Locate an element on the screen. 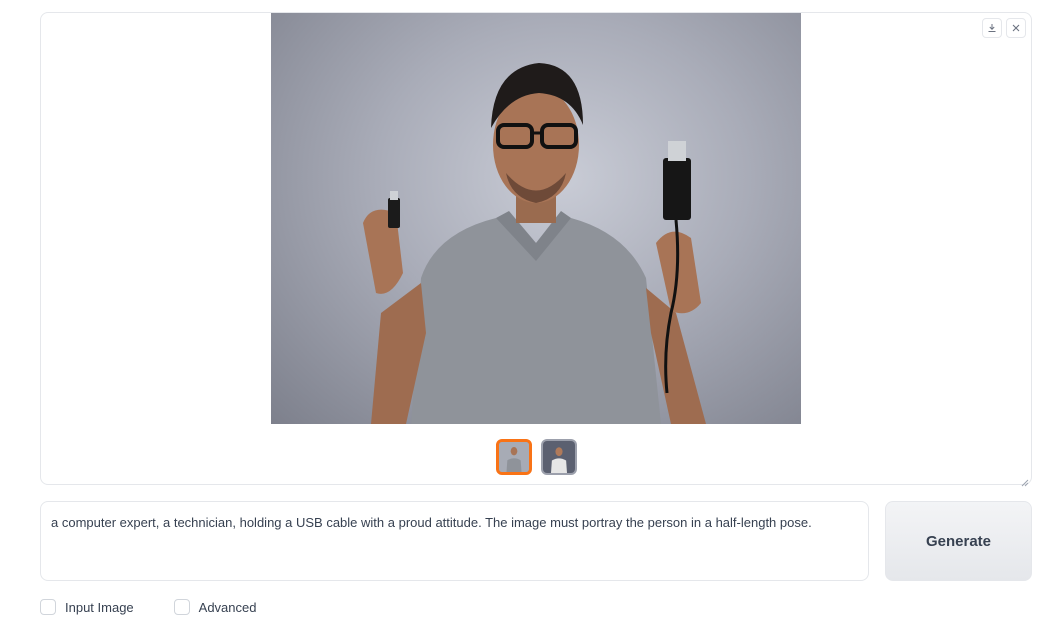 This screenshot has width=1063, height=635. resize-handle-icon is located at coordinates (1025, 480).